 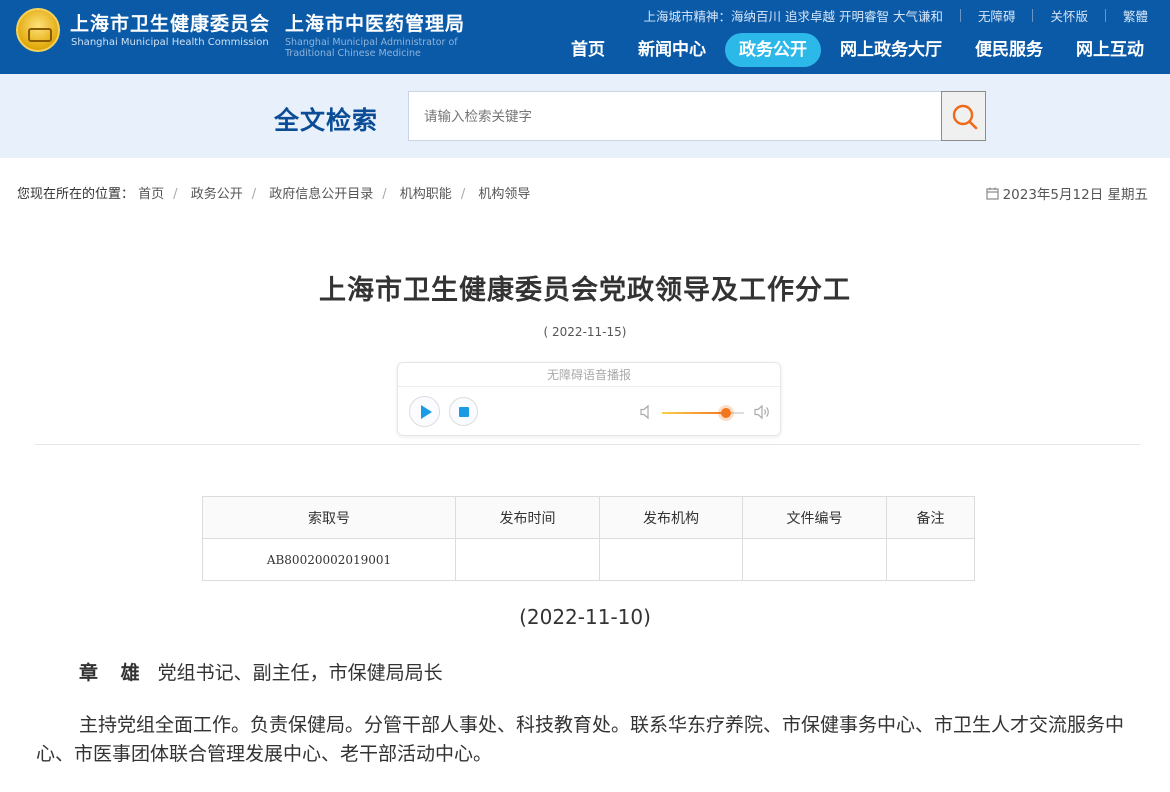 What do you see at coordinates (585, 617) in the screenshot?
I see `publish-date: (2022-11-10)` at bounding box center [585, 617].